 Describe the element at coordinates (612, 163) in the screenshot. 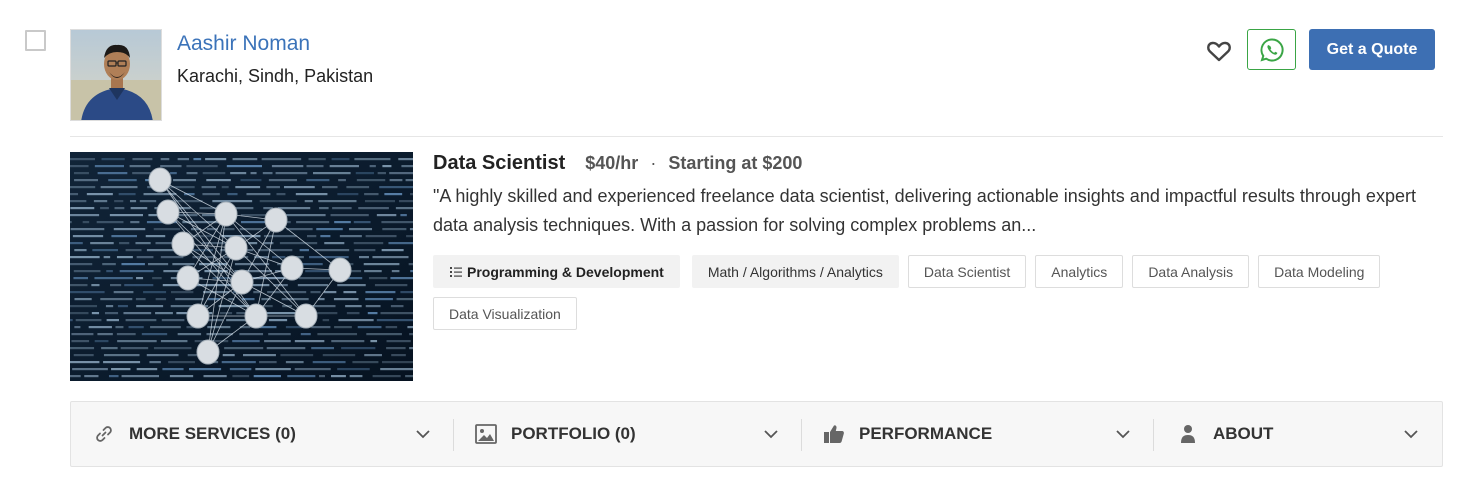

I see `hourly-rate: $40/hr` at that location.